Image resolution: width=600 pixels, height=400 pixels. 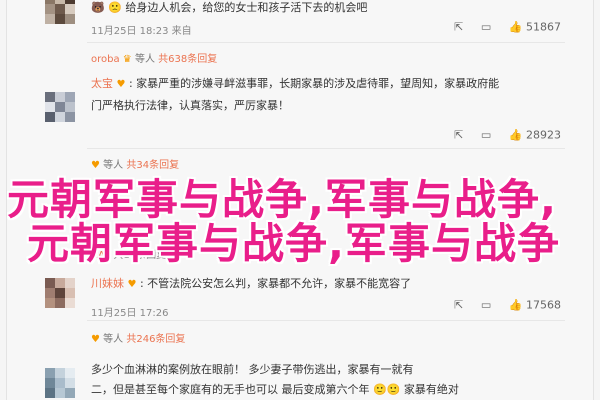 I want to click on comment-actions: ⇱ ▭ 👍 17568, so click(x=500, y=305).